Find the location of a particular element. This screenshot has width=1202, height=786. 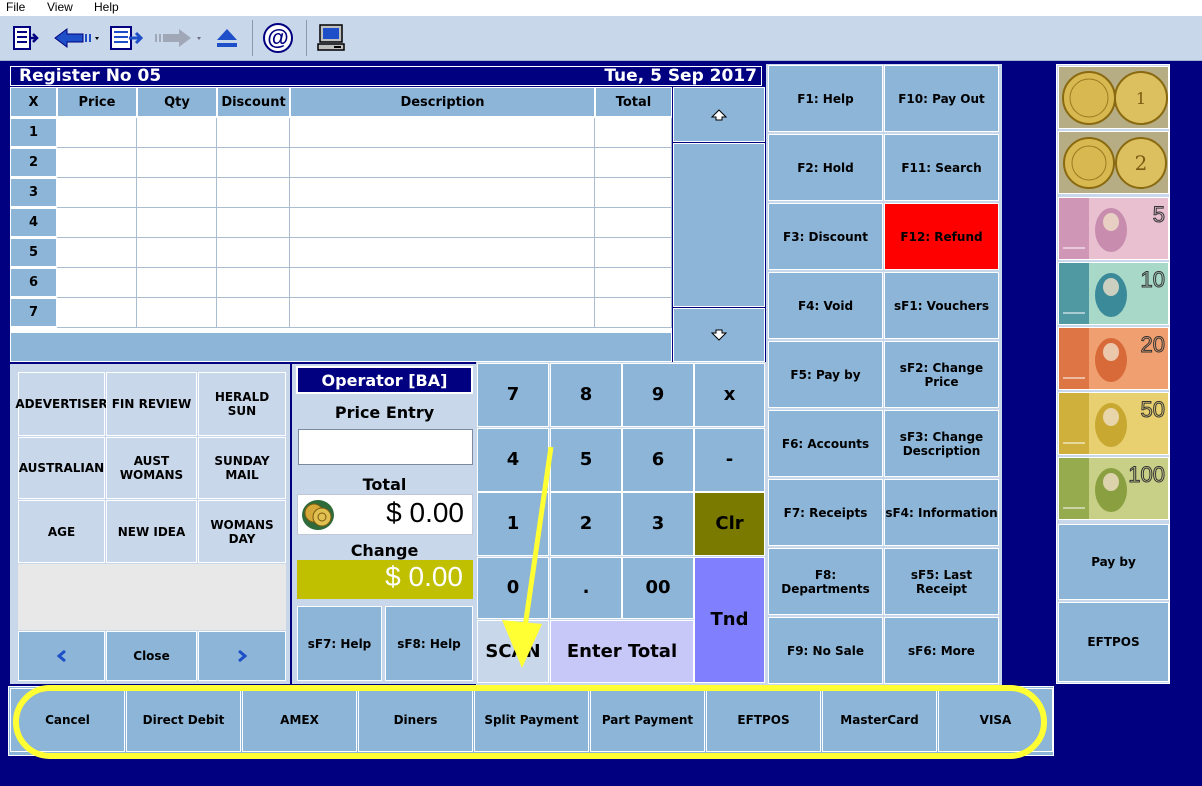

payment-method-button: Split Payment is located at coordinates (531, 720).